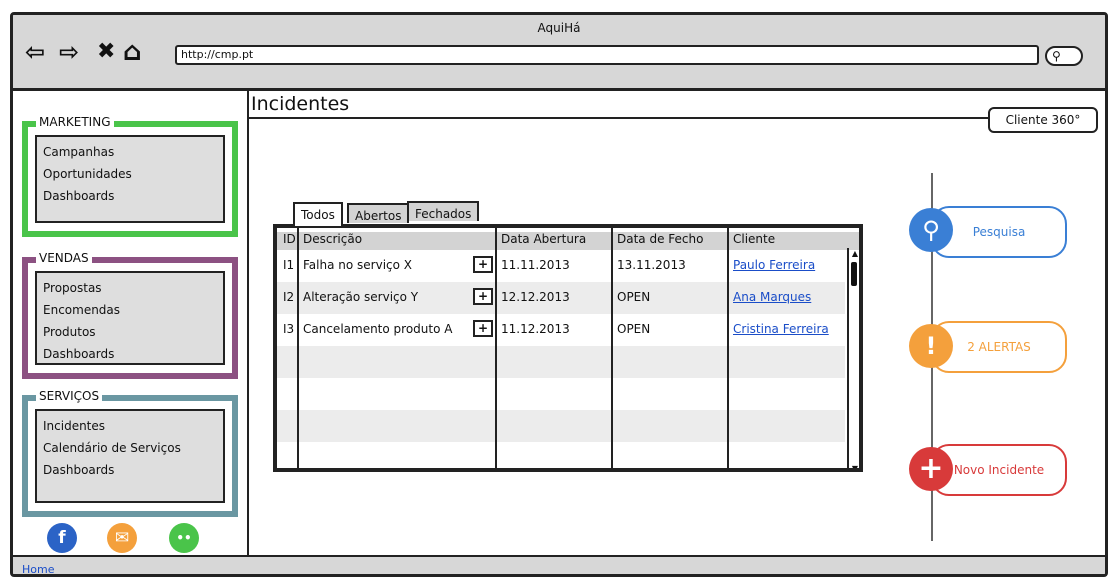  What do you see at coordinates (75, 122) in the screenshot?
I see `marketing-title: MARKETING` at bounding box center [75, 122].